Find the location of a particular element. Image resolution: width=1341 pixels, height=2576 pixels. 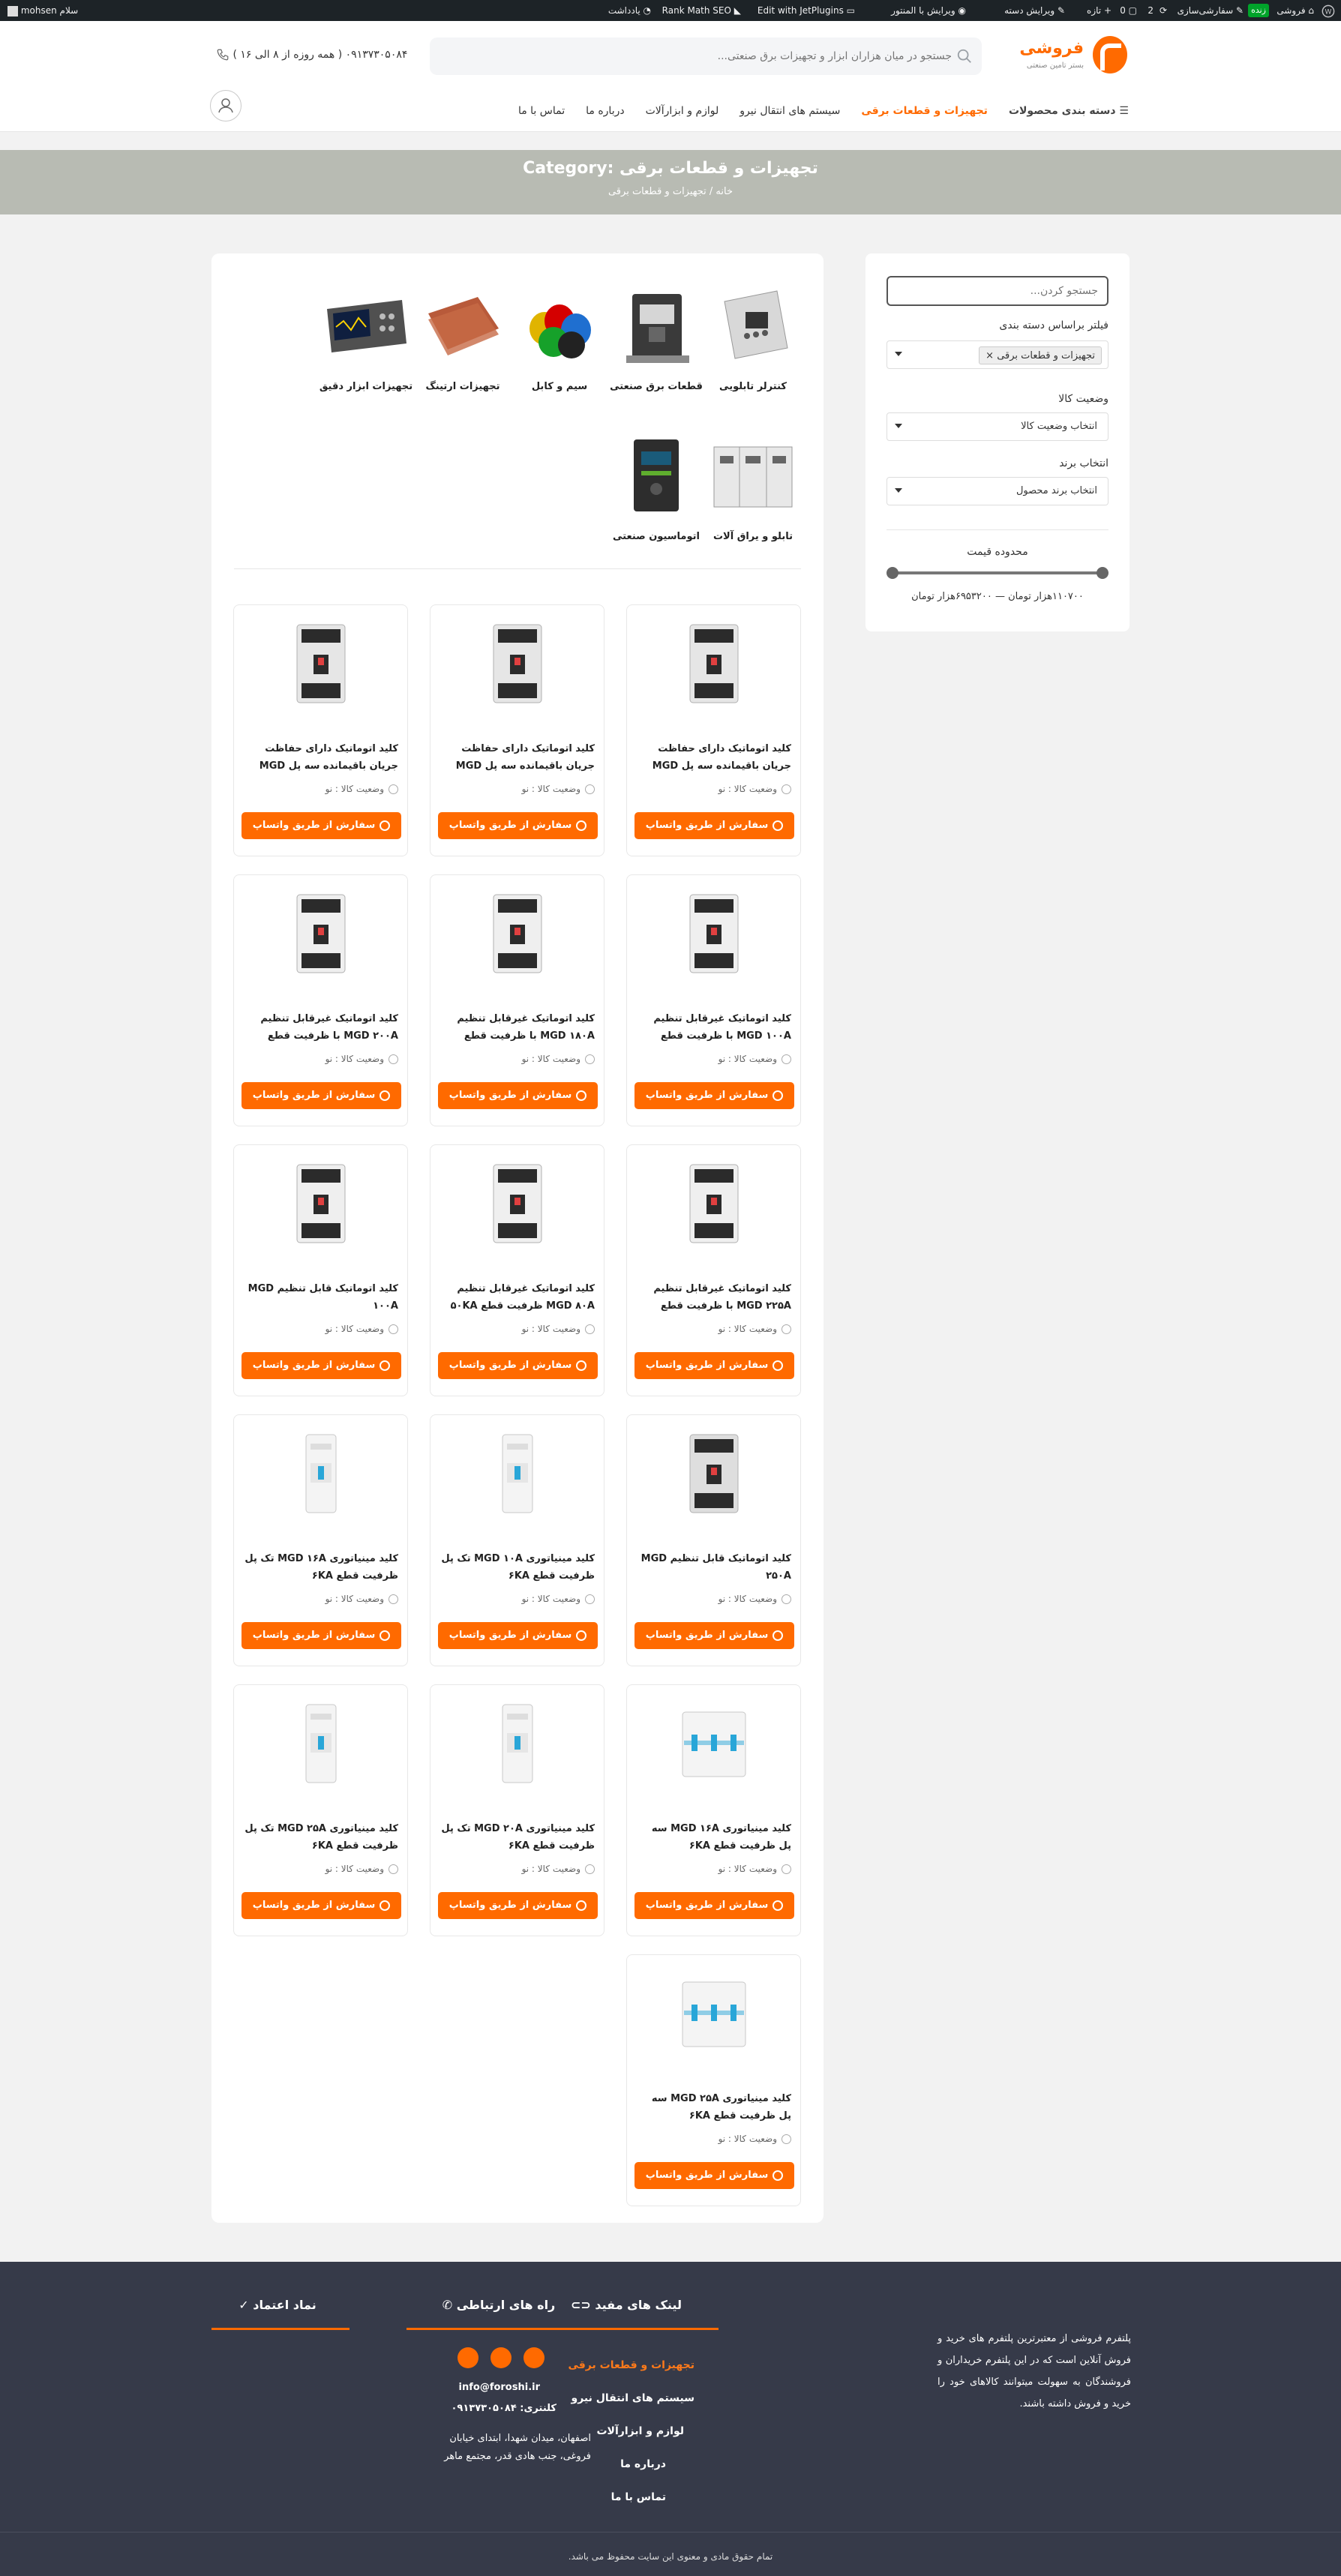

telegram-icon is located at coordinates (501, 2358).